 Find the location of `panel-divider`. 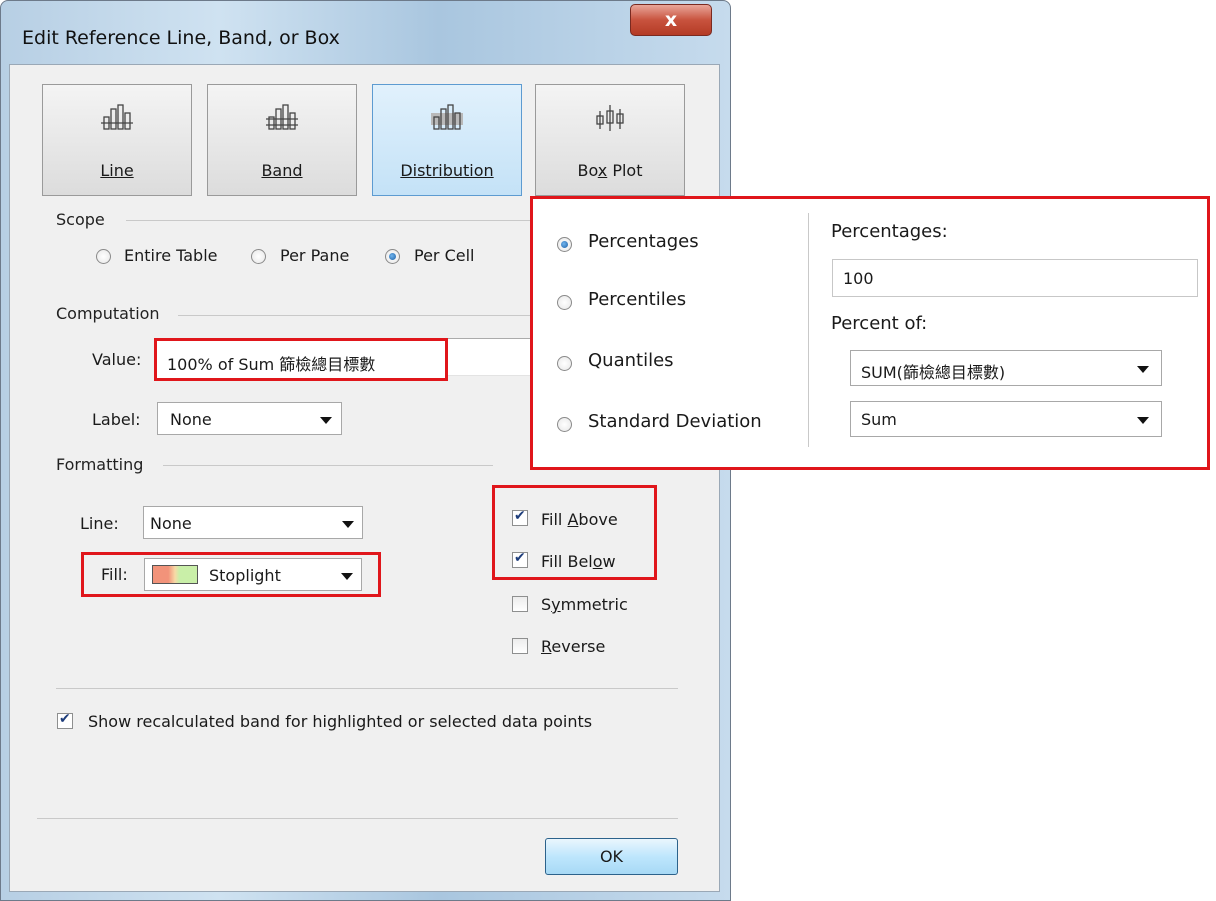

panel-divider is located at coordinates (808, 330).